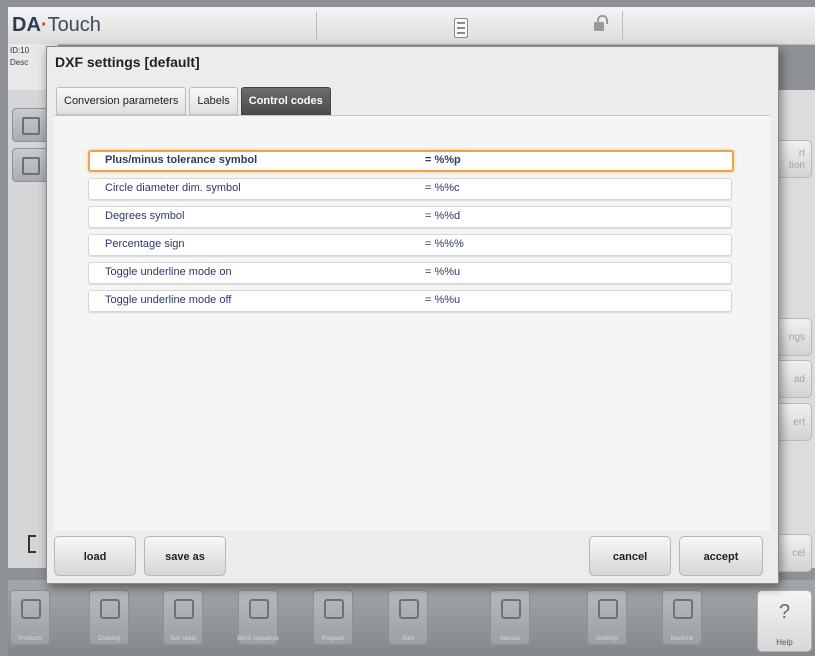 This screenshot has height=656, width=815. What do you see at coordinates (411, 161) in the screenshot?
I see `list-item-plus-minus-symbol: Plus/minus tolerance symbol = %%p` at bounding box center [411, 161].